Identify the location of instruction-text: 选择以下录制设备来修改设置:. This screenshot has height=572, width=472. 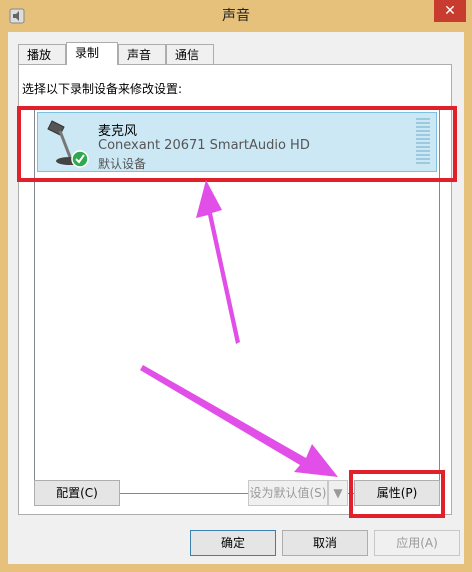
(102, 89).